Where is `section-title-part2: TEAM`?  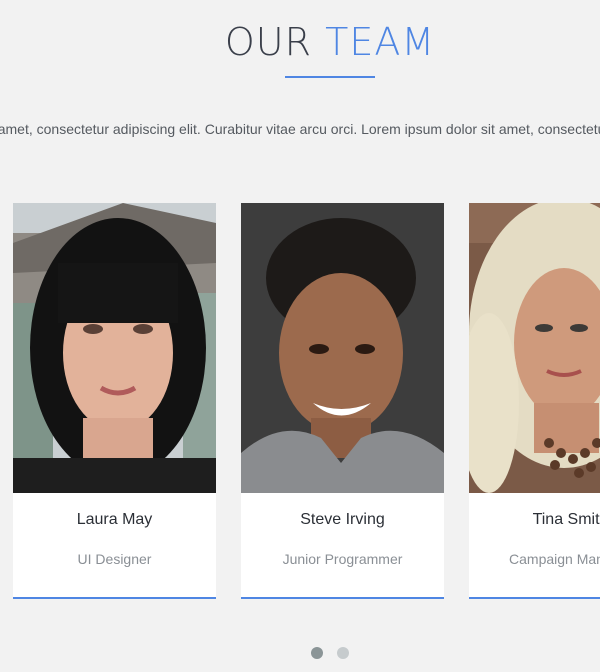 section-title-part2: TEAM is located at coordinates (380, 42).